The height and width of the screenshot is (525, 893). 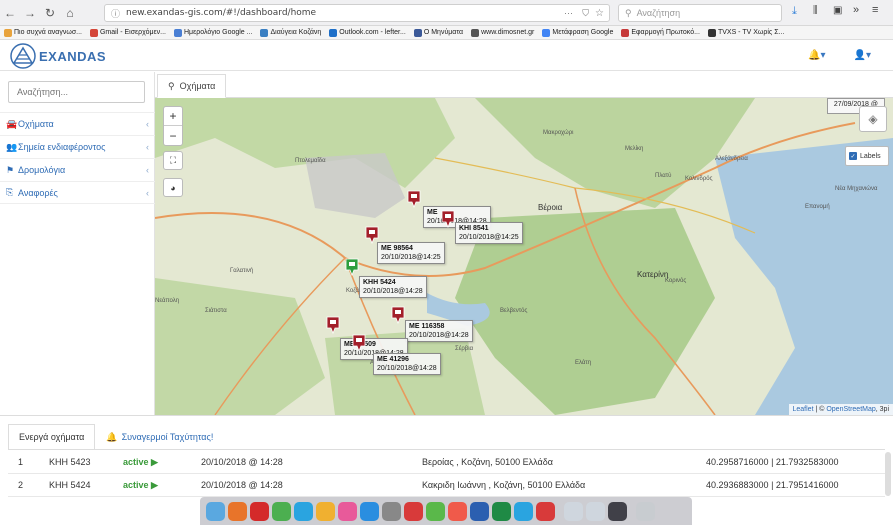 What do you see at coordinates (70, 462) in the screenshot?
I see `row-plate: ΚΗΗ 5423` at bounding box center [70, 462].